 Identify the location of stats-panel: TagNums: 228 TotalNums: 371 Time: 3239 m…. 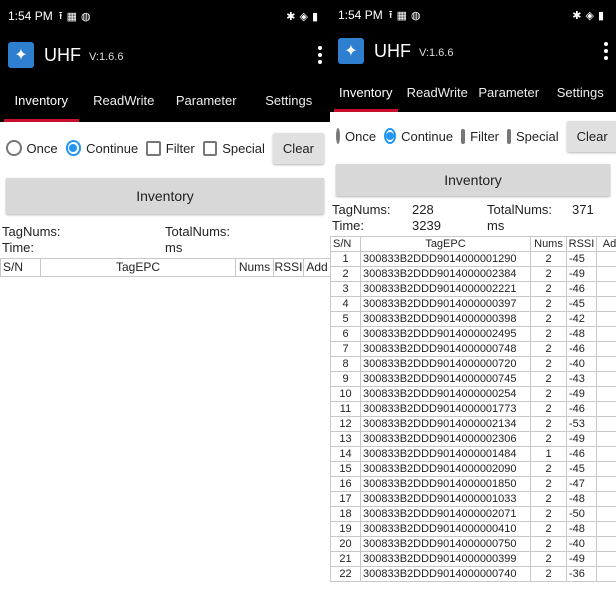
(473, 218).